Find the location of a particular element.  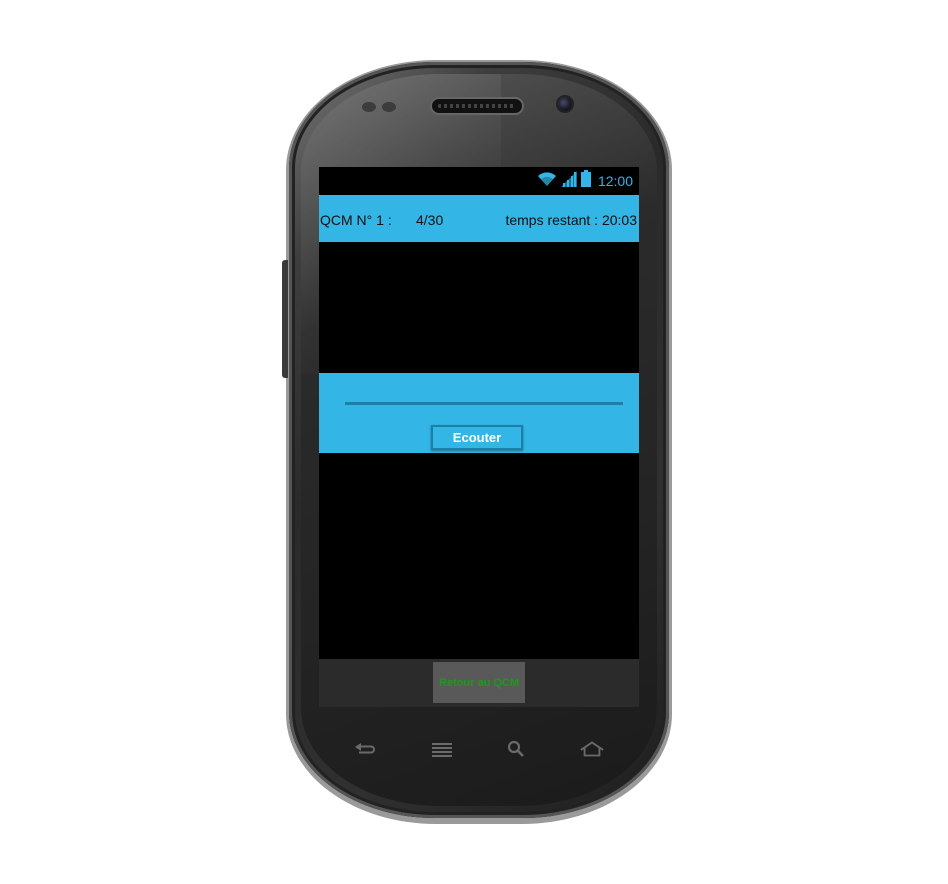

proximity-sensor is located at coordinates (369, 107).